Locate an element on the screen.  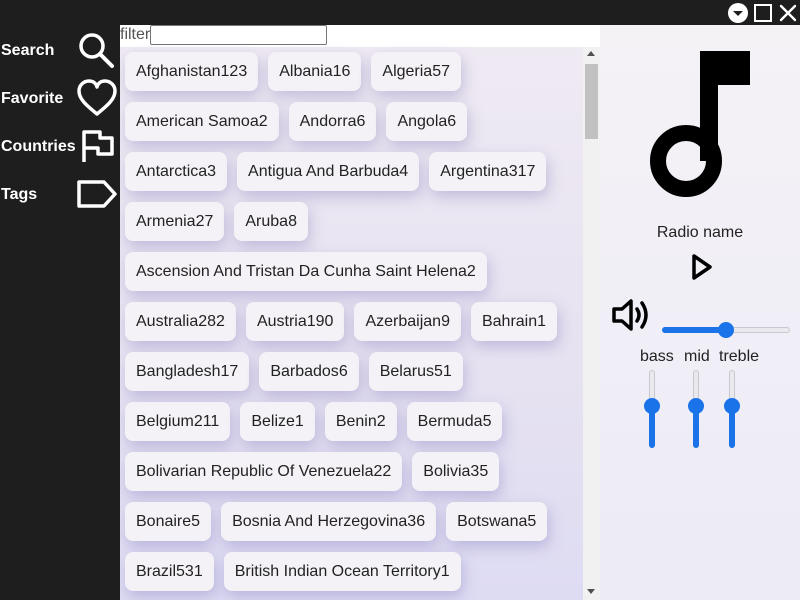
scroll-thumb is located at coordinates (591, 101).